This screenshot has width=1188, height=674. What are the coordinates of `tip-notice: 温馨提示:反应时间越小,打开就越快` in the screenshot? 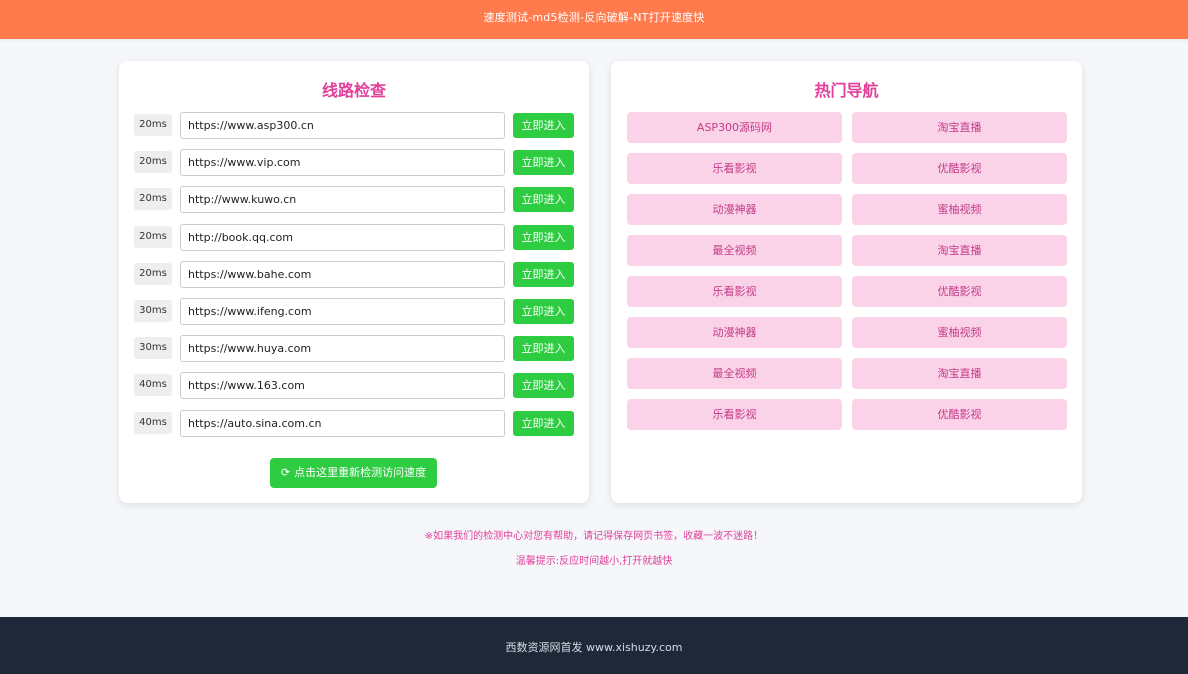 It's located at (594, 561).